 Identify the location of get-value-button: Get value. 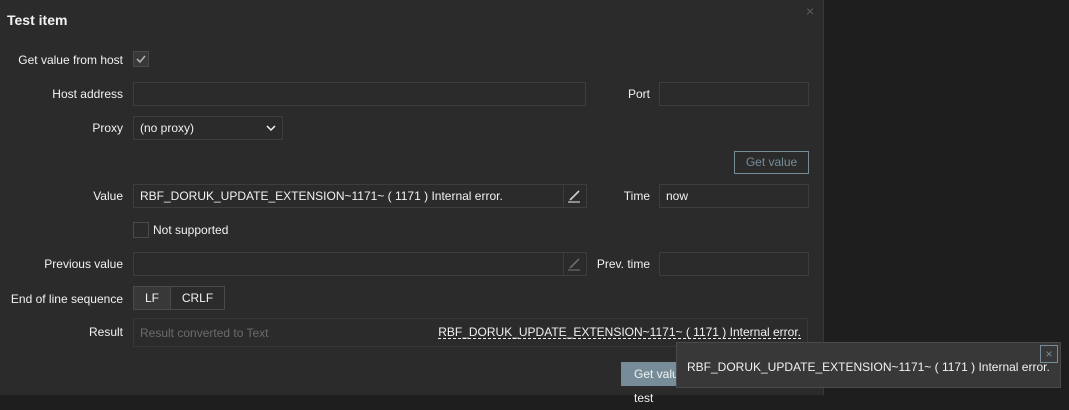
(771, 162).